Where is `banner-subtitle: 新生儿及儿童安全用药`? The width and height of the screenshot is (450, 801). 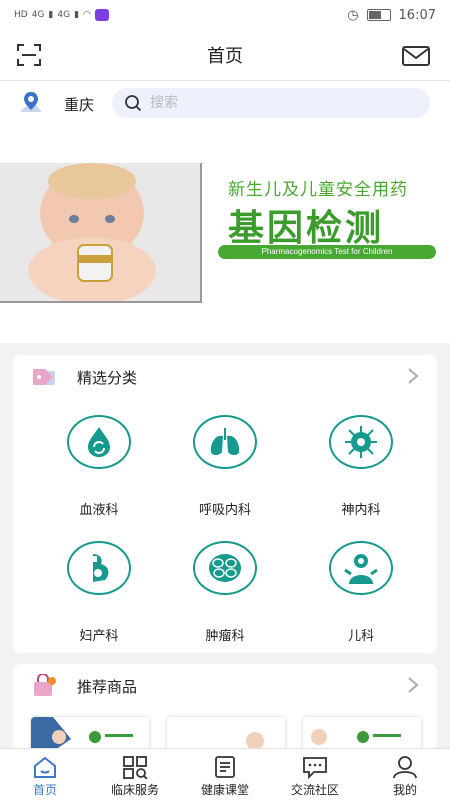
banner-subtitle: 新生儿及儿童安全用药 is located at coordinates (318, 190).